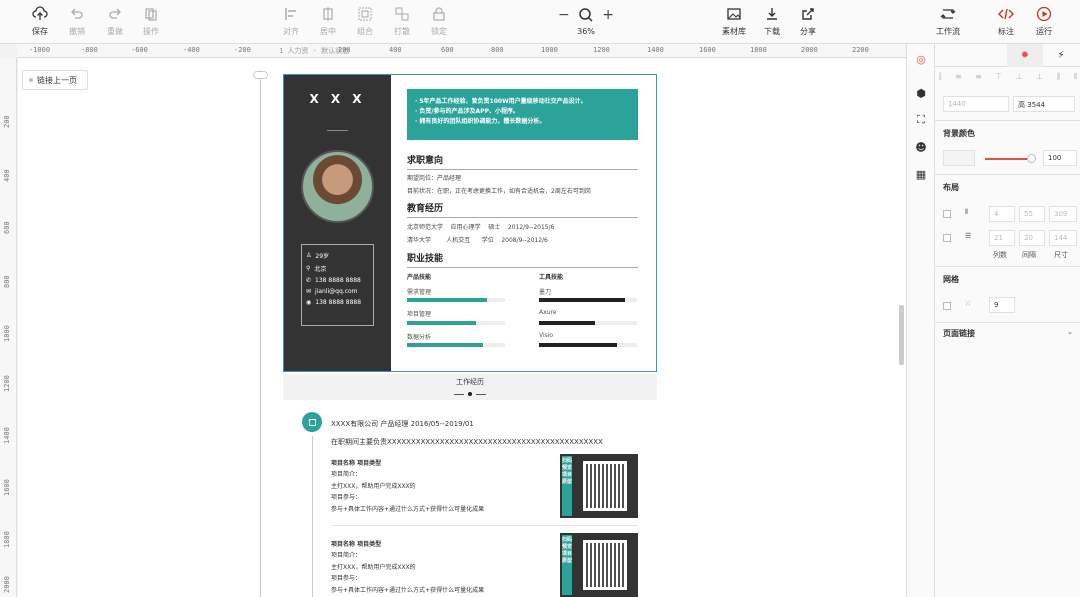  I want to click on align-button: 对齐, so click(291, 21).